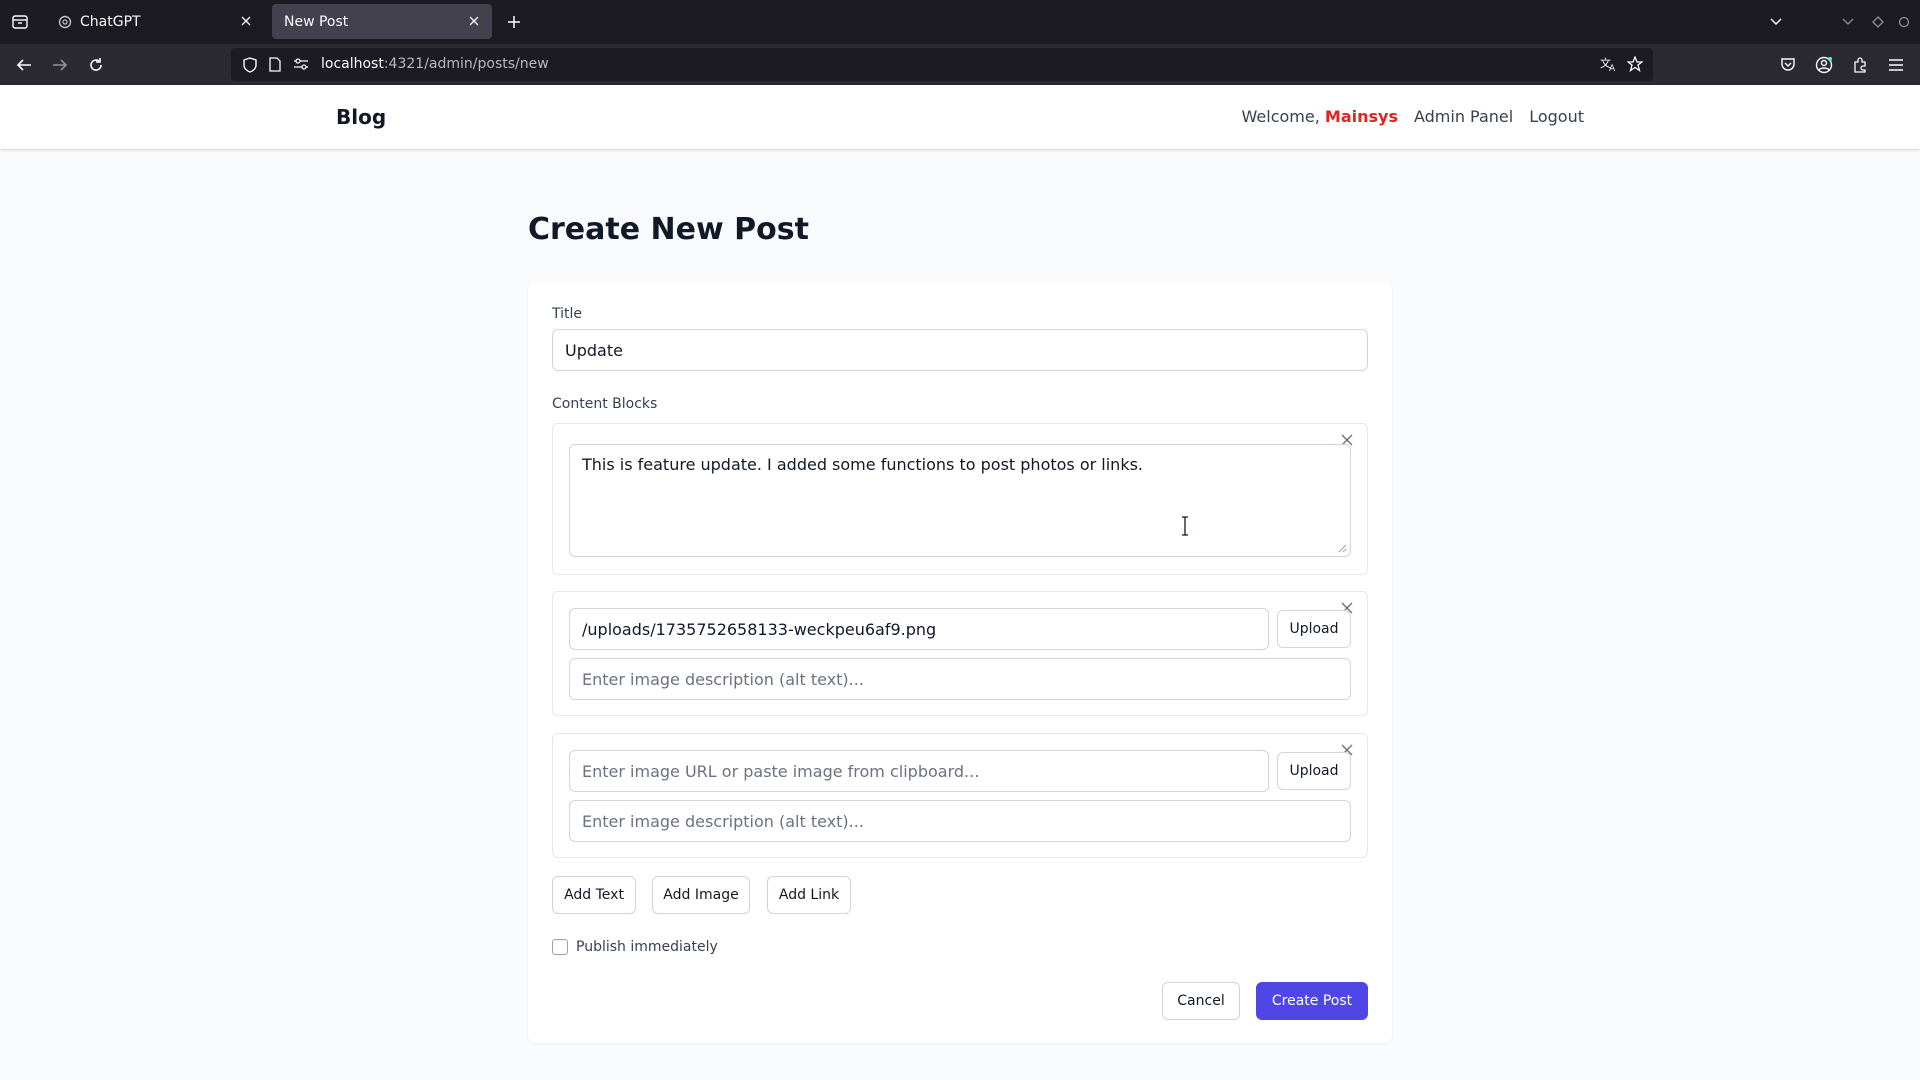 The image size is (1920, 1080). Describe the element at coordinates (466, 64) in the screenshot. I see `url-path: :4321/admin/posts/new` at that location.